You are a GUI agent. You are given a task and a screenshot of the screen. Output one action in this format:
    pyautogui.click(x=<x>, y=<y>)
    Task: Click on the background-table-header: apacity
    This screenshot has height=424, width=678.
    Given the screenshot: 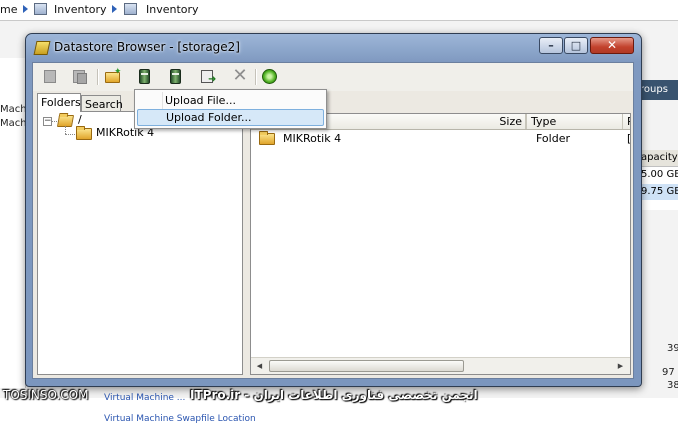 What is the action you would take?
    pyautogui.click(x=657, y=158)
    